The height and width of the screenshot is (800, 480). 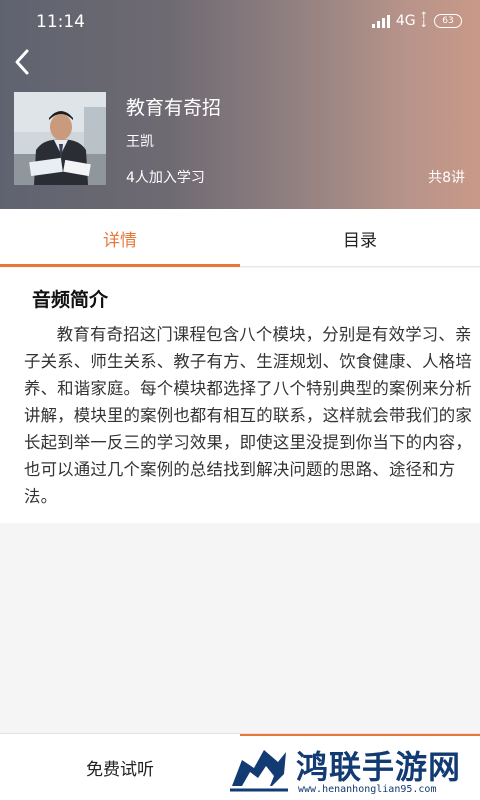 I want to click on course-cover-image, so click(x=60, y=138).